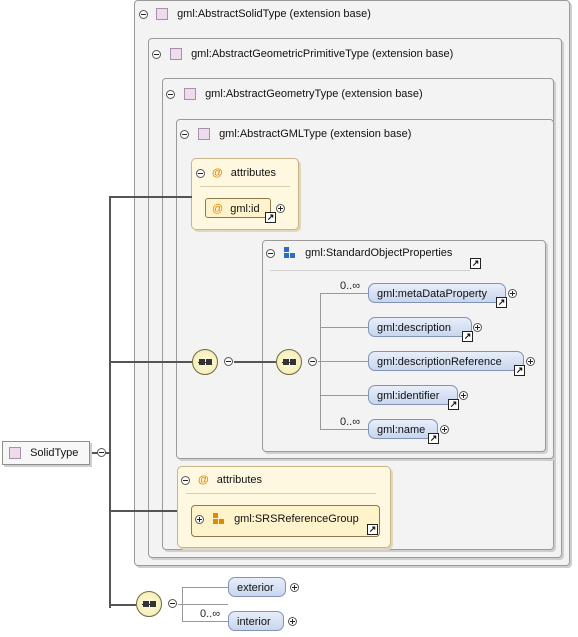 This screenshot has width=578, height=637. Describe the element at coordinates (253, 173) in the screenshot. I see `attributes-label: attributes` at that location.